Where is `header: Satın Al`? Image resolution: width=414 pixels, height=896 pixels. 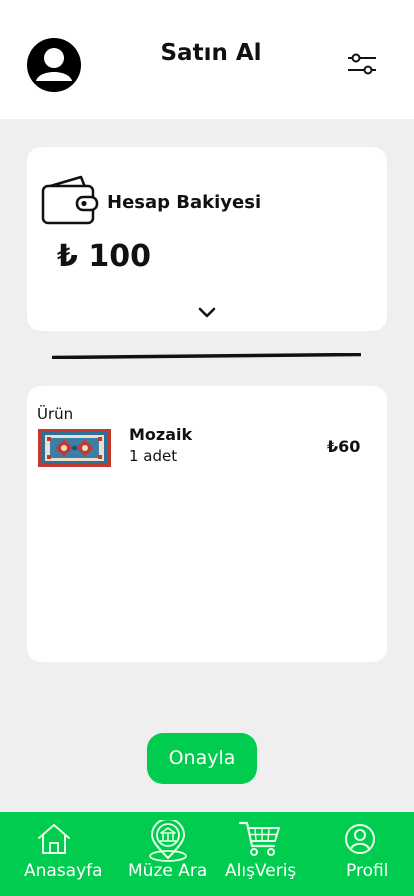
header: Satın Al is located at coordinates (207, 59).